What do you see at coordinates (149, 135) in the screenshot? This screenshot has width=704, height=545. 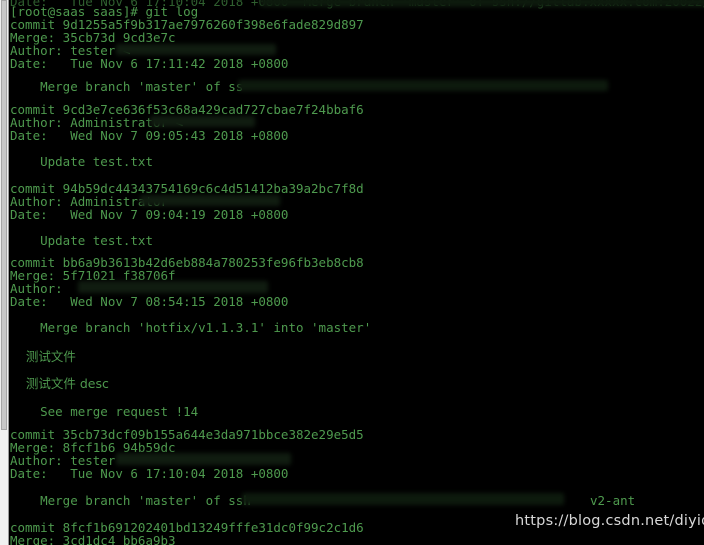 I see `date-line-2: Date: Wed Nov 7 09:05:43 2018 +0800` at bounding box center [149, 135].